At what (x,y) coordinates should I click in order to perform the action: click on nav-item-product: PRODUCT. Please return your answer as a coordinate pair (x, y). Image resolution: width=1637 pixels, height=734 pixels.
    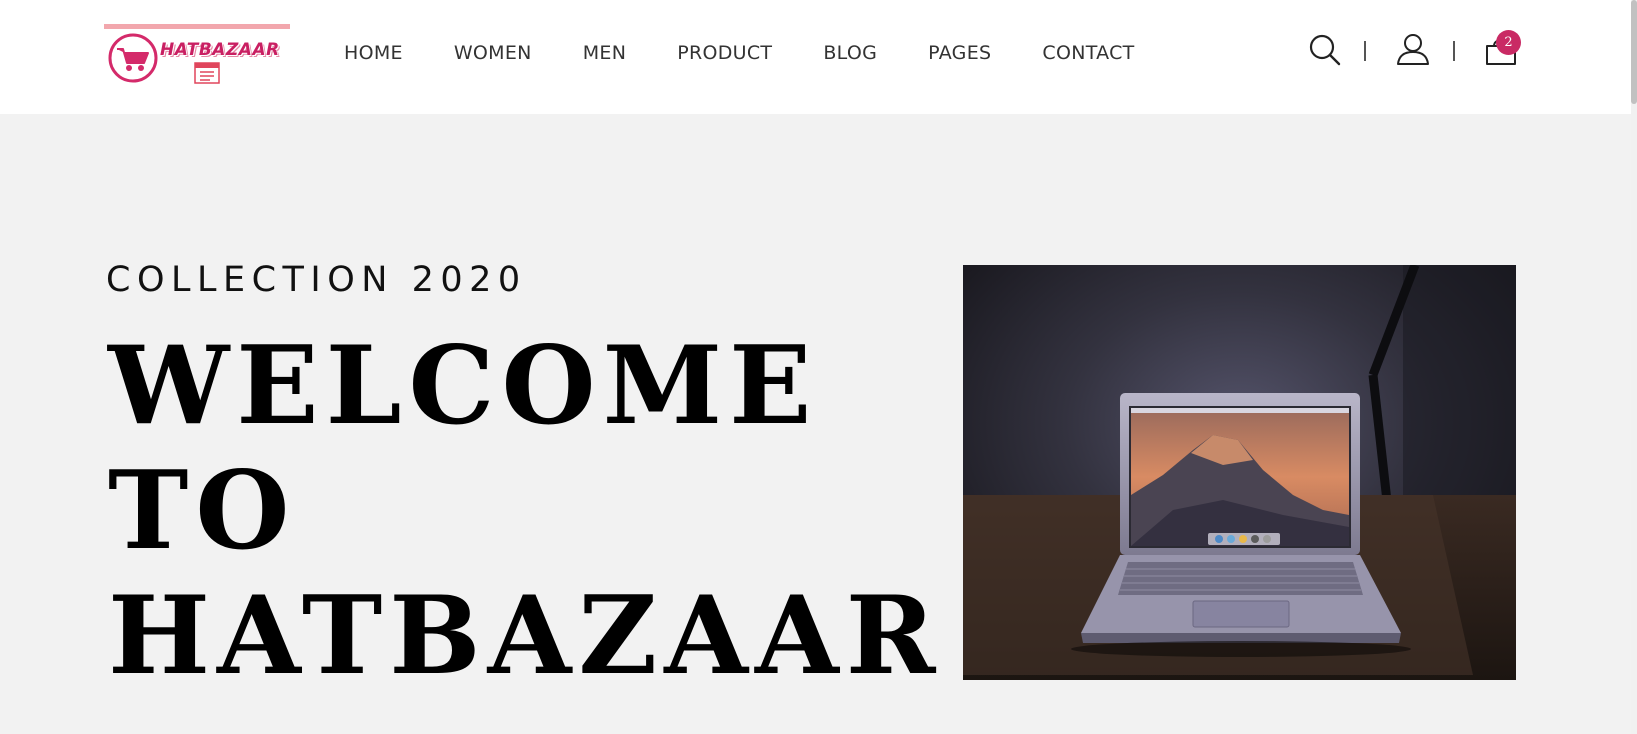
    Looking at the image, I should click on (724, 53).